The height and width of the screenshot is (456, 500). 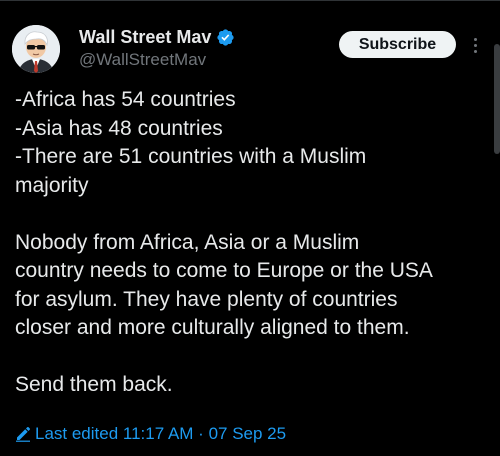 I want to click on display-name: Wall Street Mav, so click(x=145, y=37).